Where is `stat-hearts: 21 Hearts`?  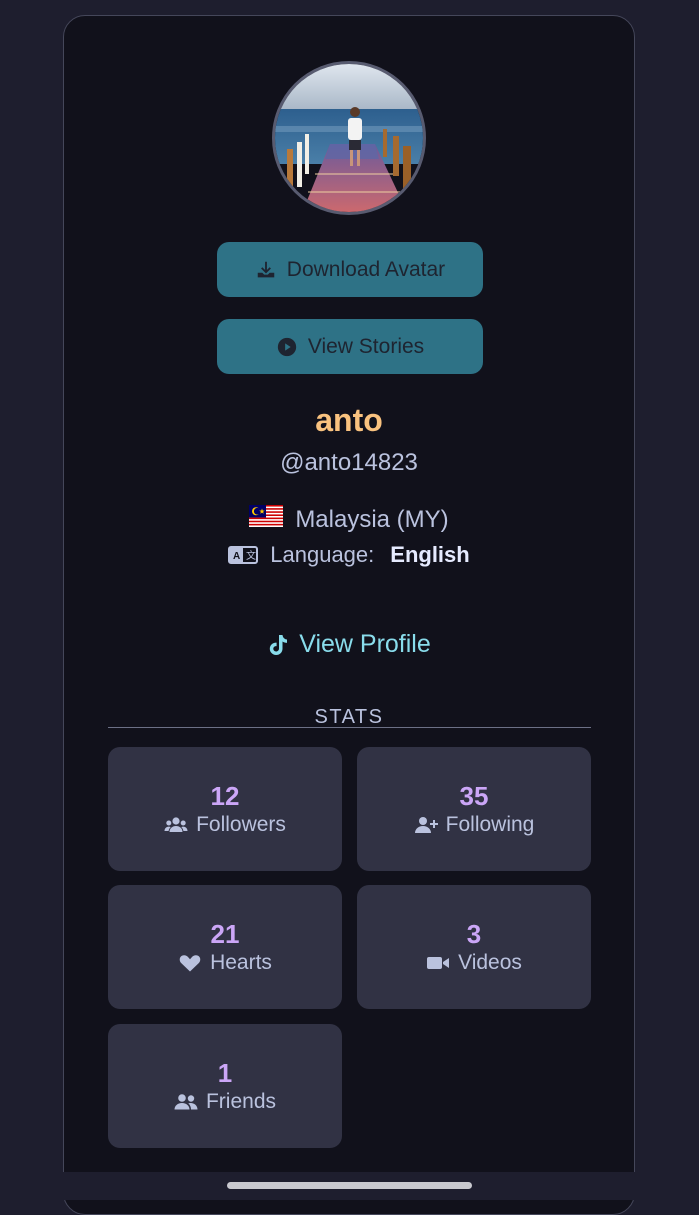
stat-hearts: 21 Hearts is located at coordinates (225, 947).